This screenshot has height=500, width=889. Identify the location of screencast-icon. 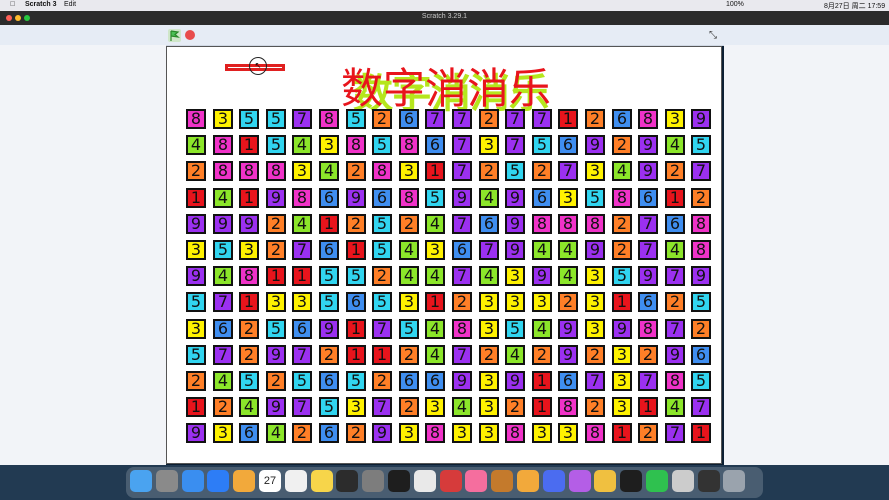
(605, 481).